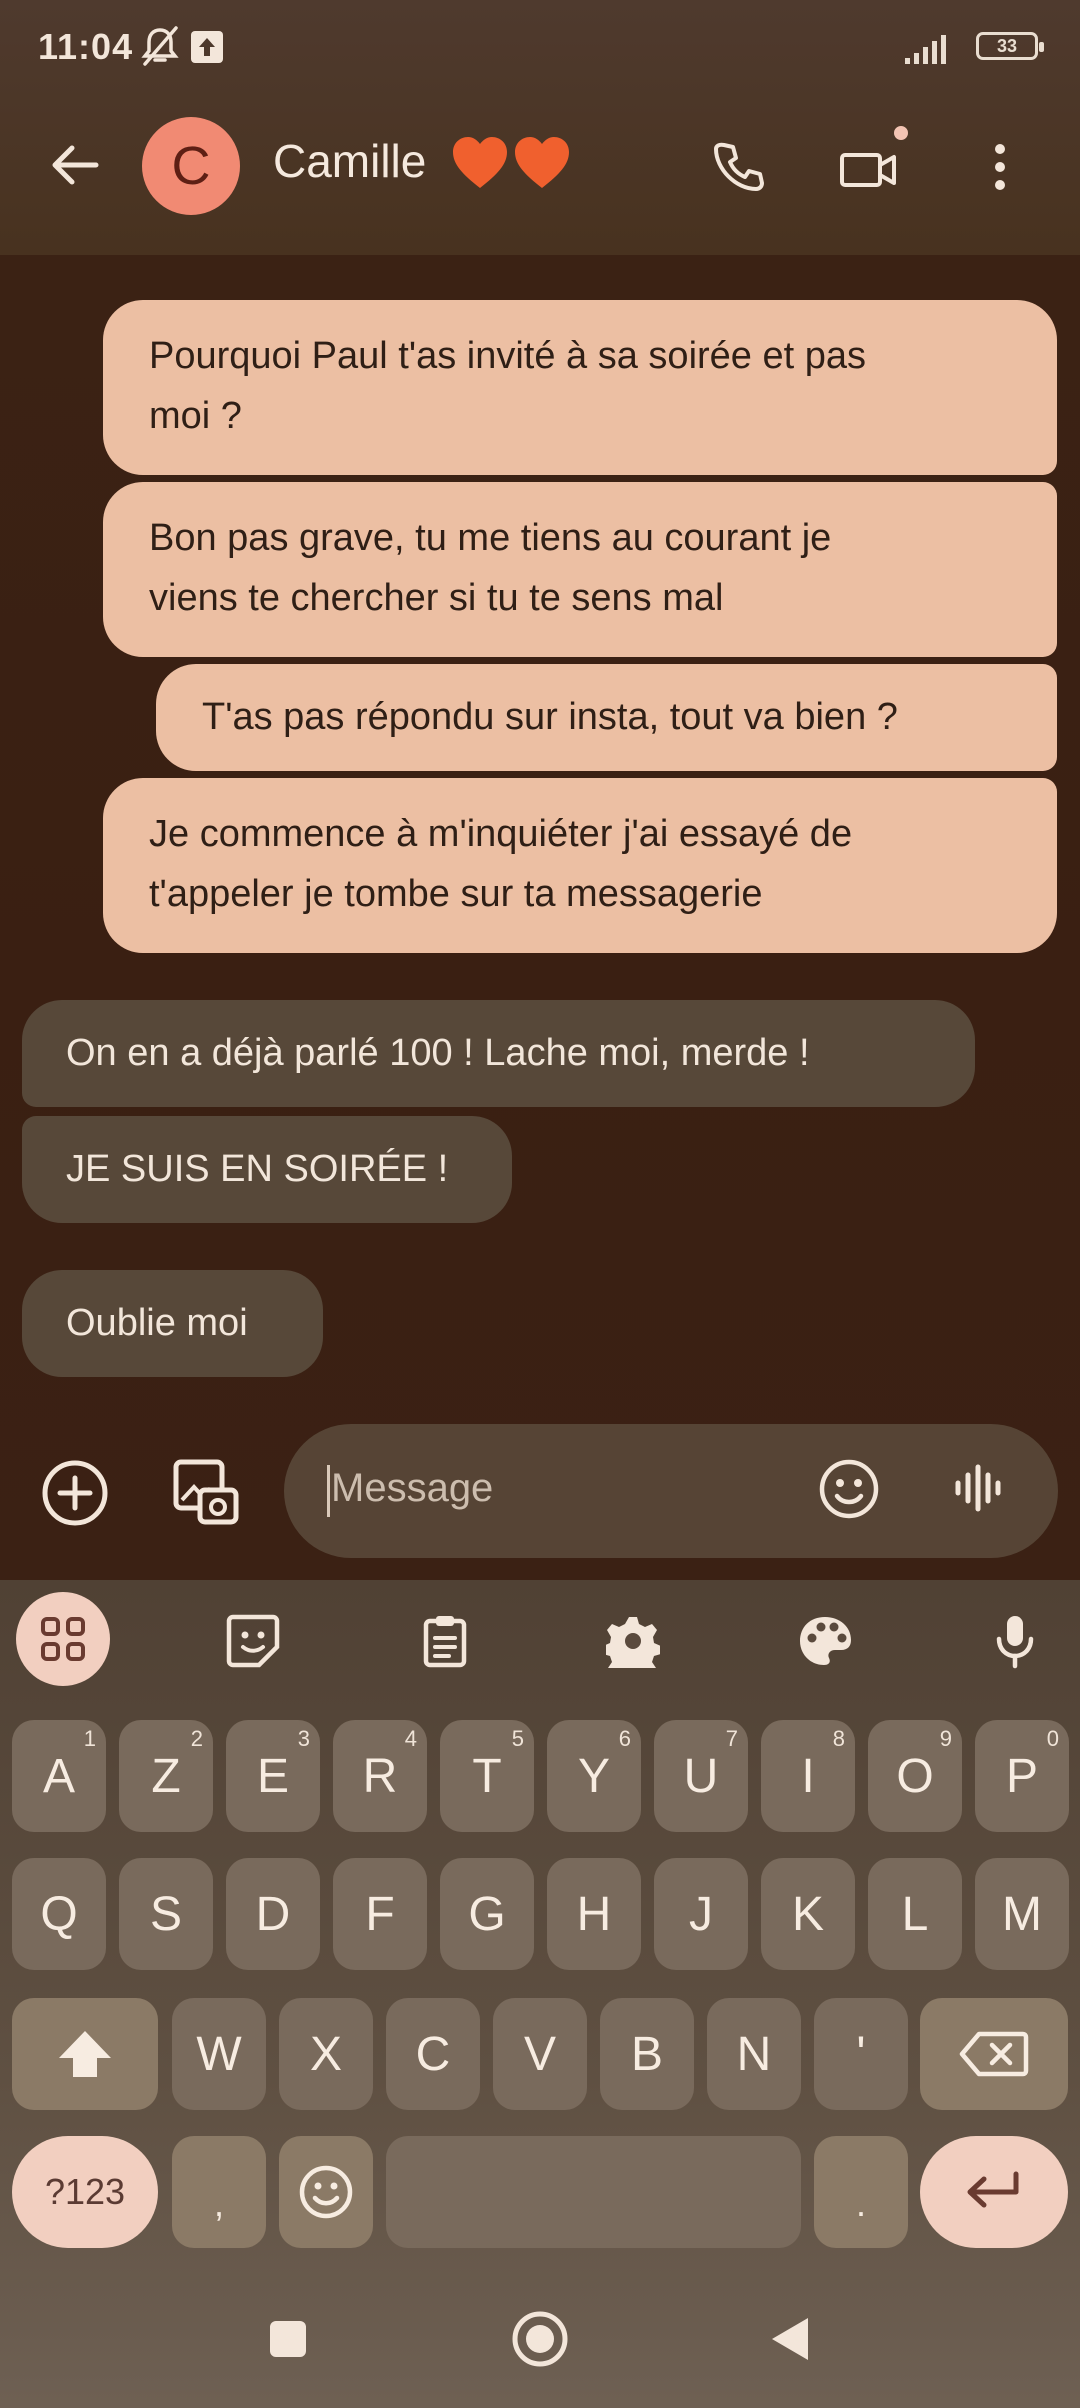 The height and width of the screenshot is (2408, 1080). I want to click on gallery-camera-icon, so click(206, 1492).